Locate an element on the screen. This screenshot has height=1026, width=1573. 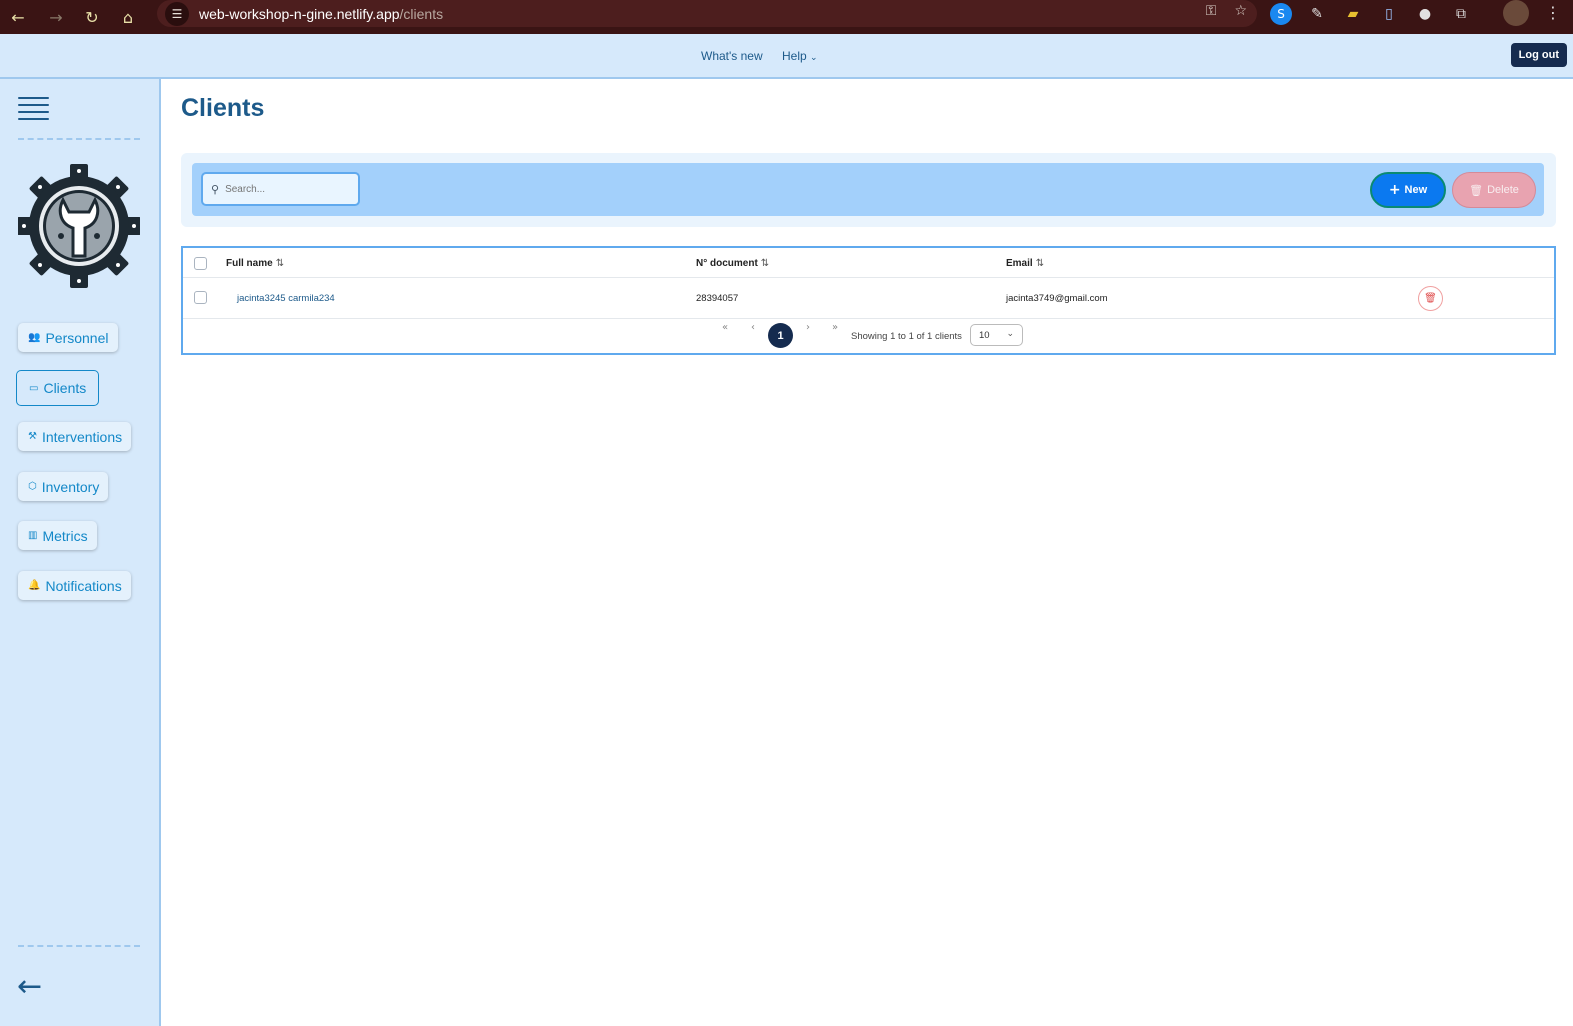
logout-button: Log out is located at coordinates (1538, 55).